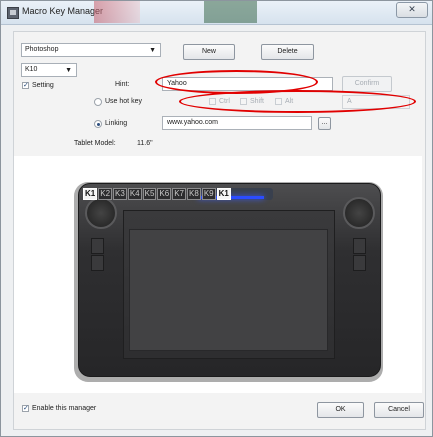 Image resolution: width=433 pixels, height=437 pixels. I want to click on delete-button: Delete, so click(287, 52).